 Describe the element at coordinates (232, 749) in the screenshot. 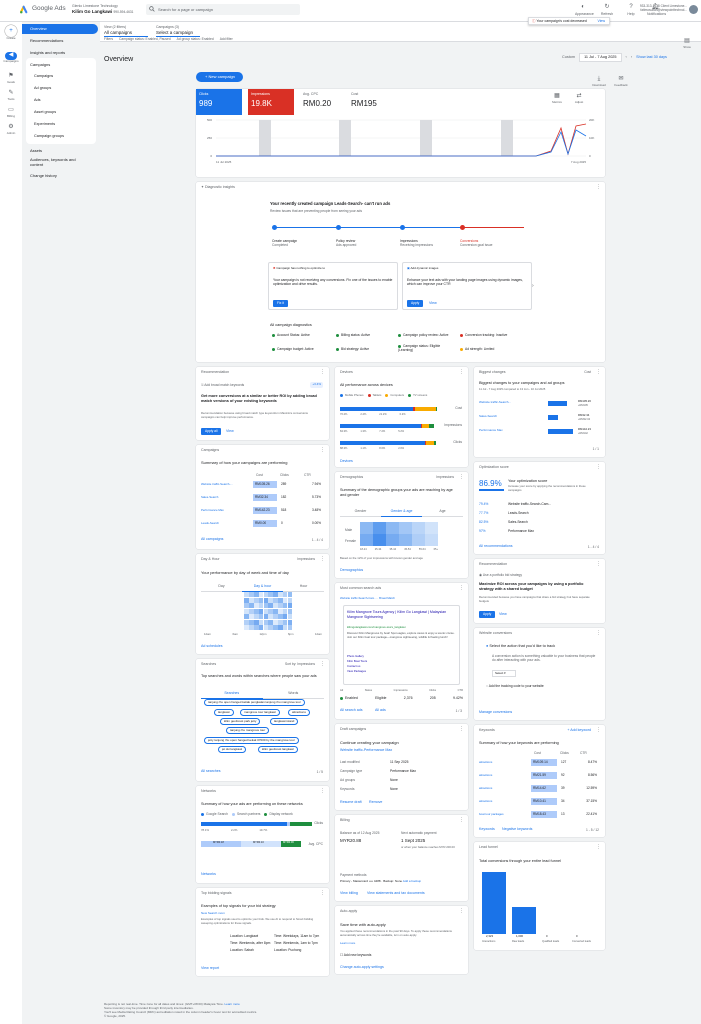

I see `search-term-chip: jet ski langkawi` at that location.